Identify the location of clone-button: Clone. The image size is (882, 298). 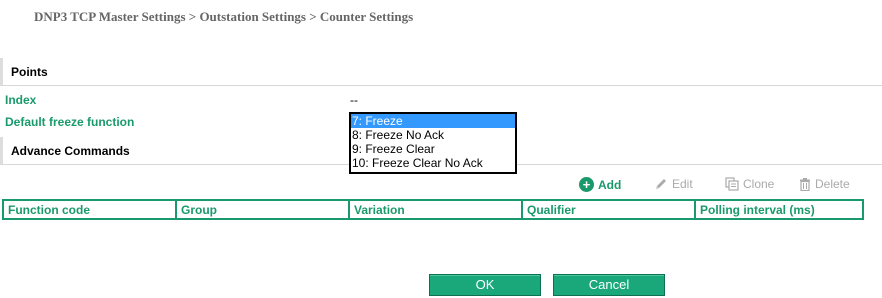
(749, 184).